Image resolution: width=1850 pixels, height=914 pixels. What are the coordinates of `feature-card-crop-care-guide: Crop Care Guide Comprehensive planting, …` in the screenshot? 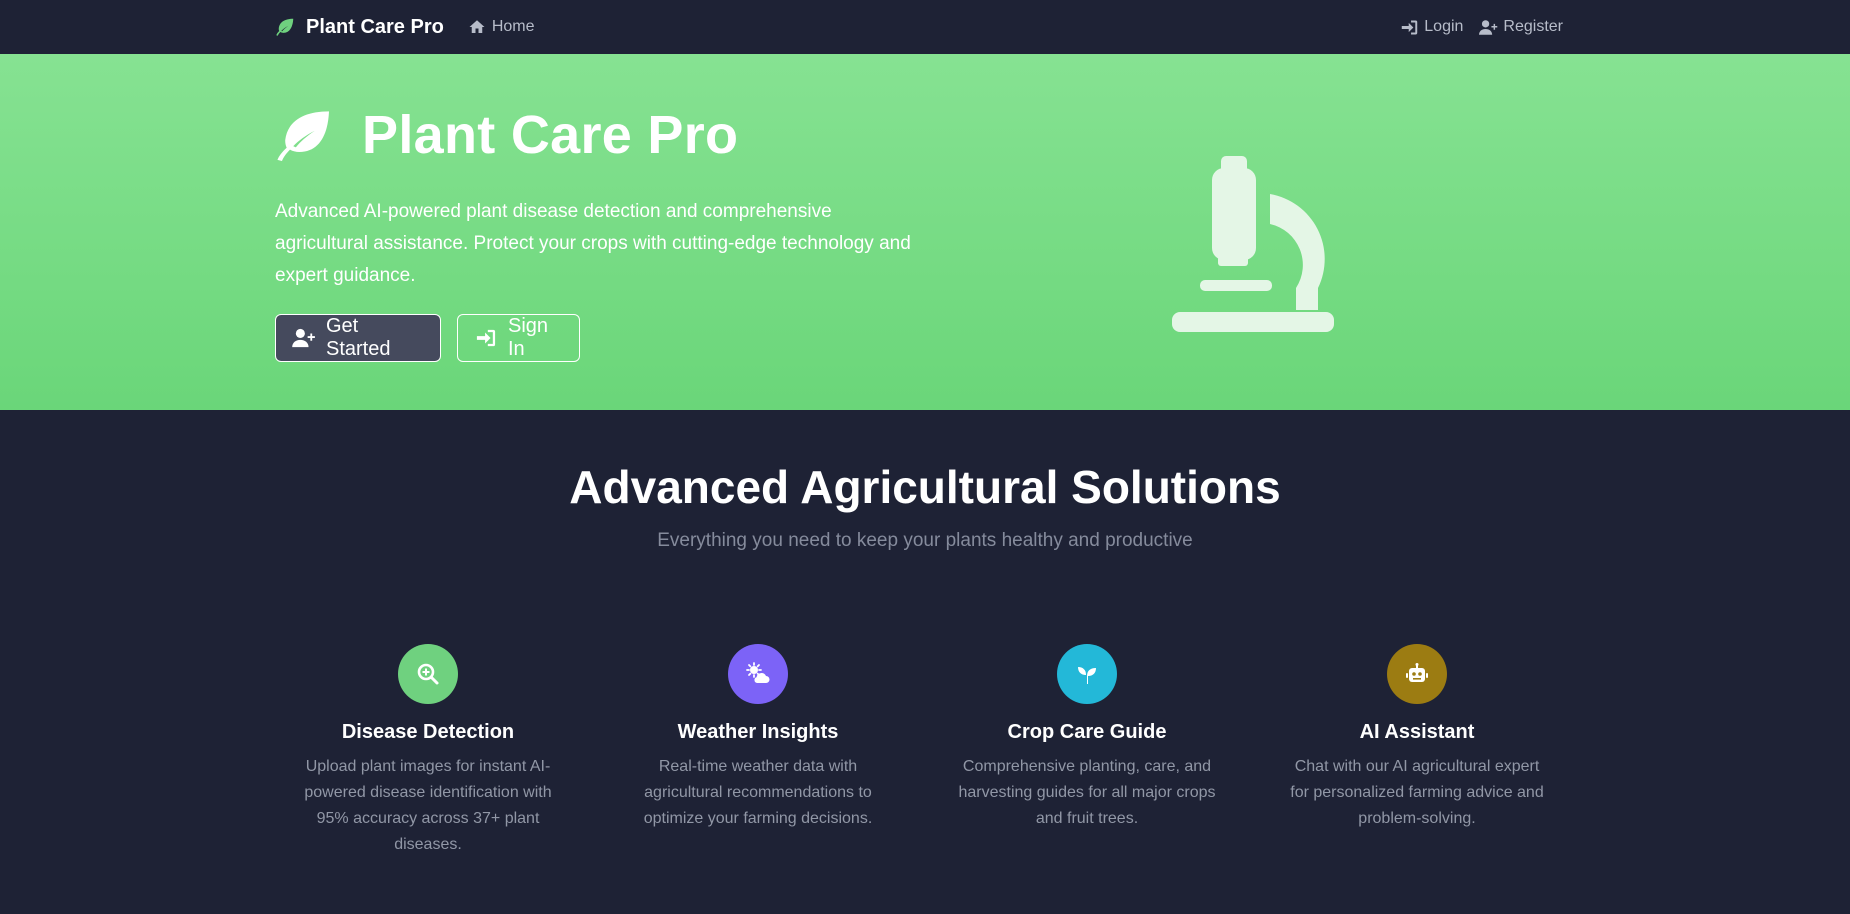 It's located at (1087, 738).